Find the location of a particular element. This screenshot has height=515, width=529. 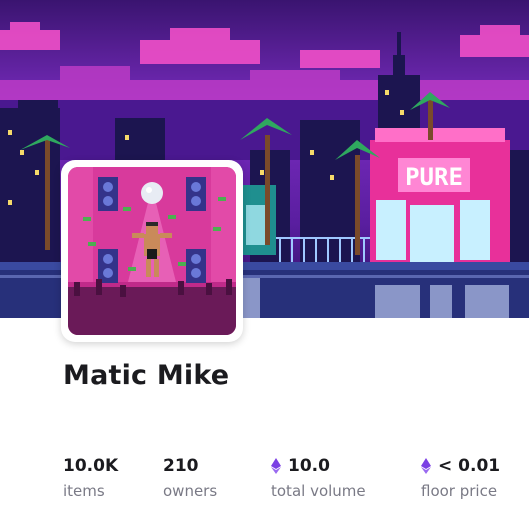

collection-avatar is located at coordinates (152, 251).